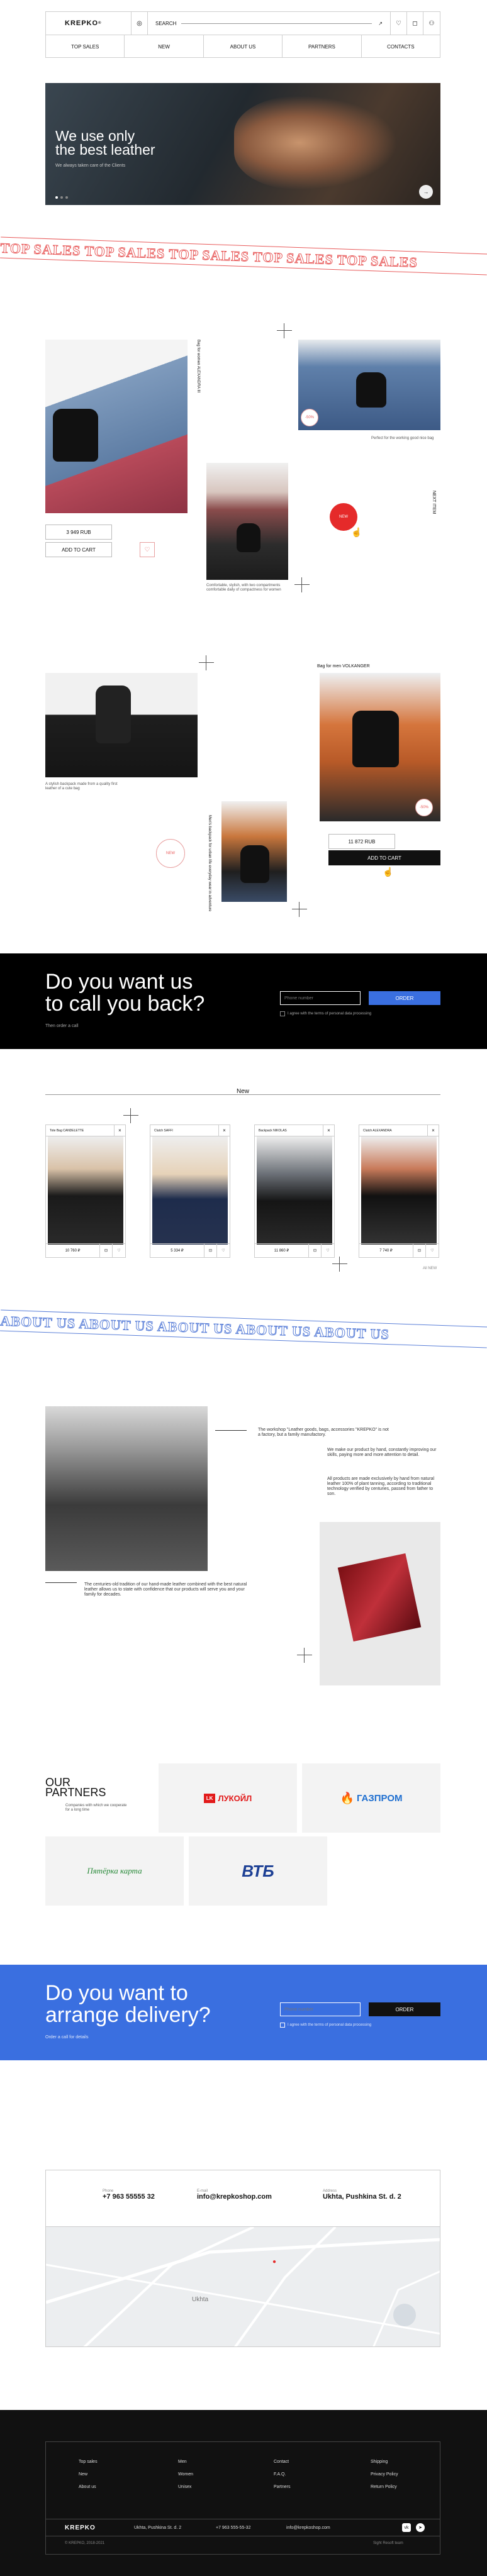 The width and height of the screenshot is (487, 2576). Describe the element at coordinates (434, 502) in the screenshot. I see `next-item-link: NEXT ITEM` at that location.